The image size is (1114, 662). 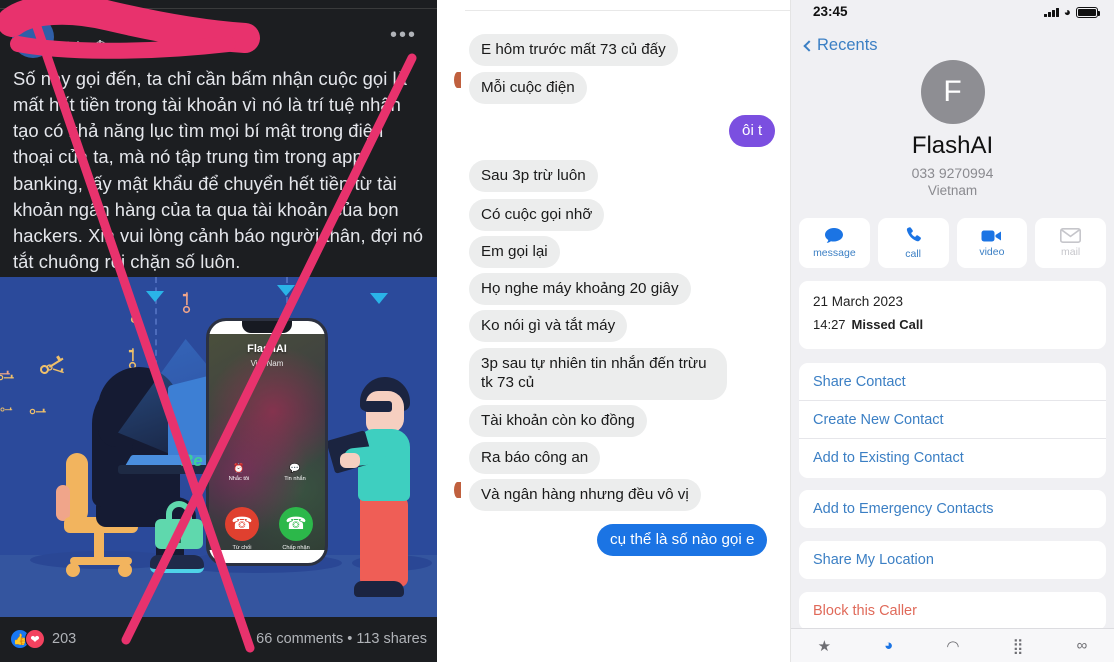 What do you see at coordinates (239, 479) in the screenshot?
I see `remind-me-label: Nhắc tôi` at bounding box center [239, 479].